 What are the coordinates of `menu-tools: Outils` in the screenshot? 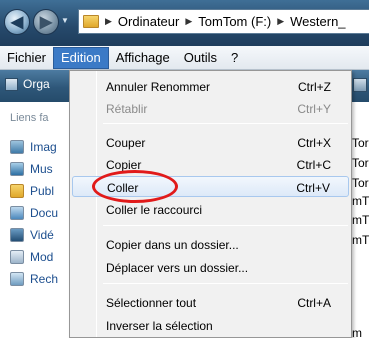 It's located at (200, 58).